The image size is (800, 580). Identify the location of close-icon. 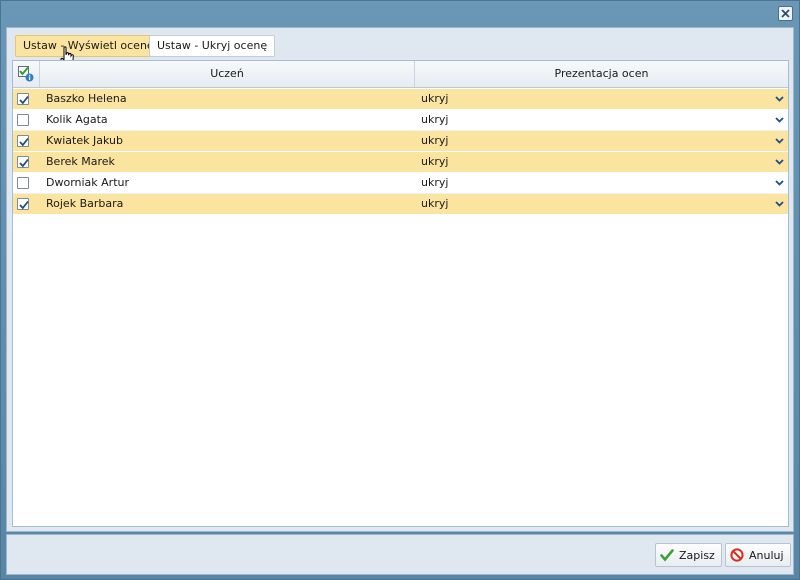
(785, 13).